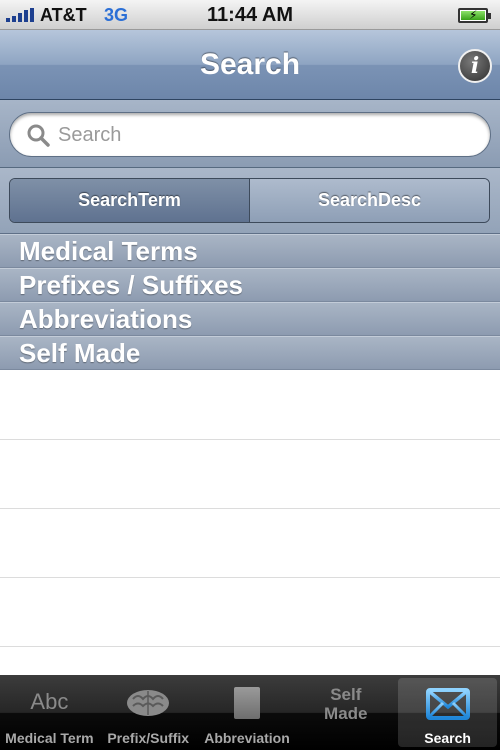 This screenshot has width=500, height=750. Describe the element at coordinates (250, 251) in the screenshot. I see `section-header-medical-terms: Medical Terms` at that location.